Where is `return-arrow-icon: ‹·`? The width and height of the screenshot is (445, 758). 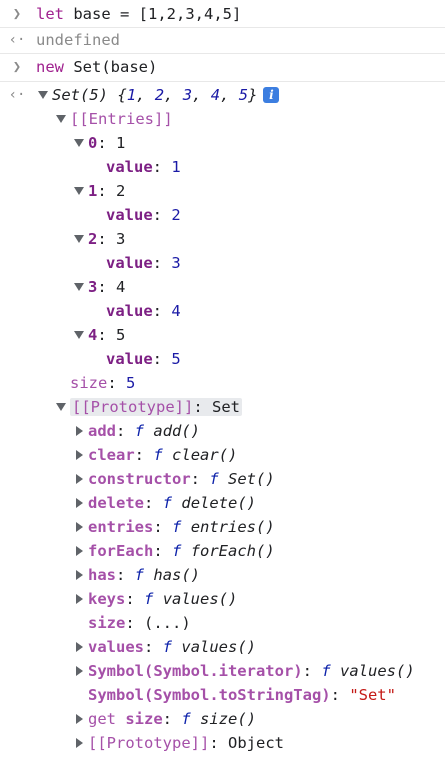 return-arrow-icon: ‹· is located at coordinates (17, 95).